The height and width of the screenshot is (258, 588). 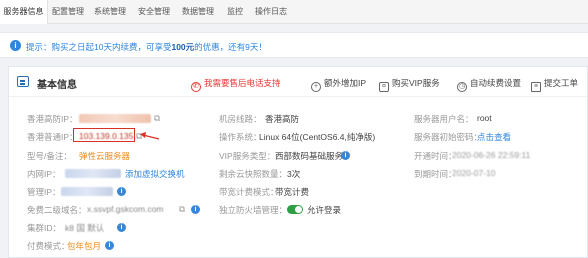 I want to click on extra-ip-button: + 额外增加IP, so click(x=338, y=84).